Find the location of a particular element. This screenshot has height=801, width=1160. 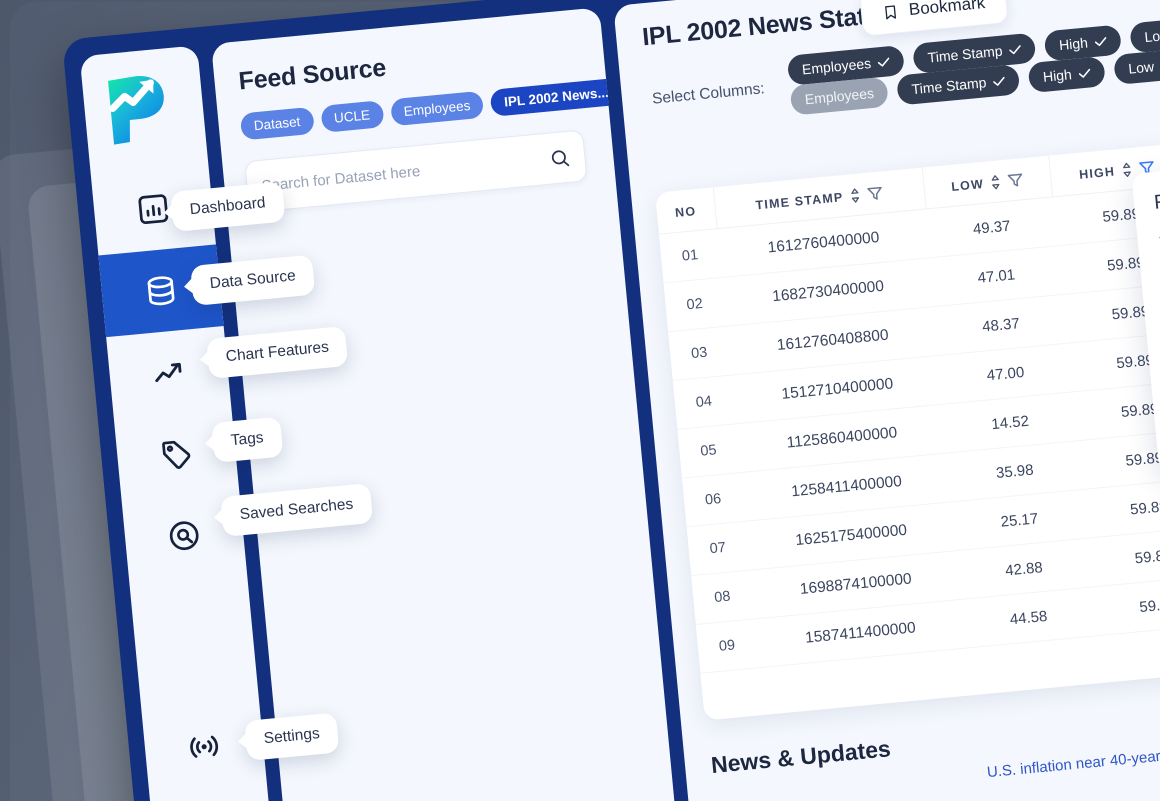

row-no: 06 is located at coordinates (713, 499).